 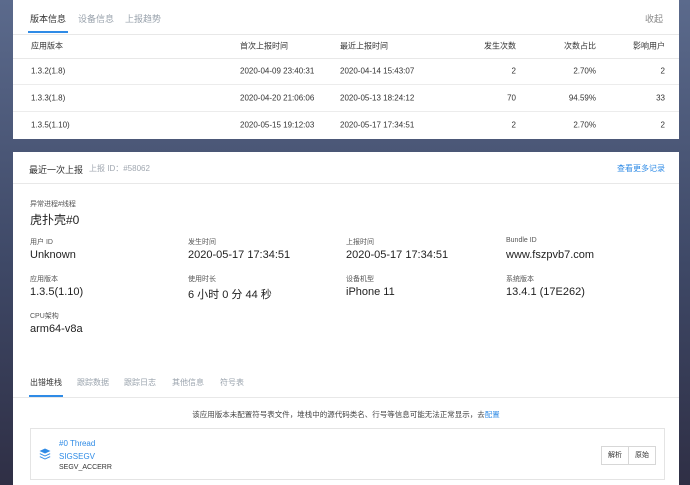 What do you see at coordinates (202, 279) in the screenshot?
I see `field-label: 使用时长` at bounding box center [202, 279].